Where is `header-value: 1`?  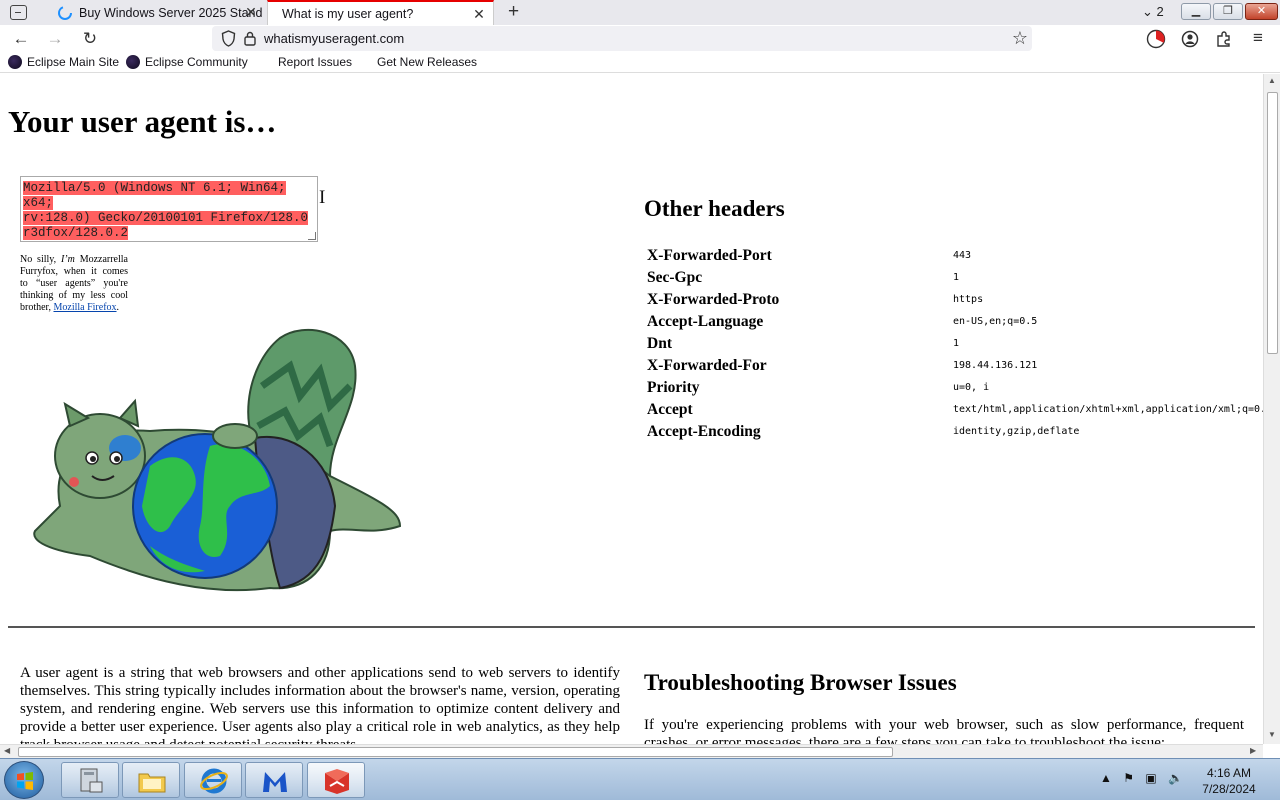
header-value: 1 is located at coordinates (956, 343).